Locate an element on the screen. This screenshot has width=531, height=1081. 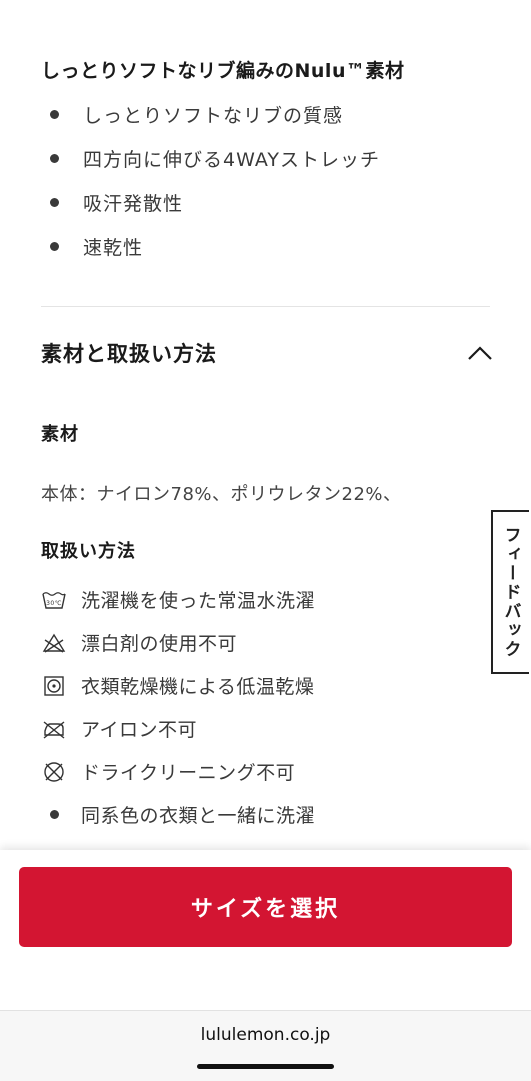
material-care-accordion-toggle: 素材と取扱い方法 is located at coordinates (267, 353).